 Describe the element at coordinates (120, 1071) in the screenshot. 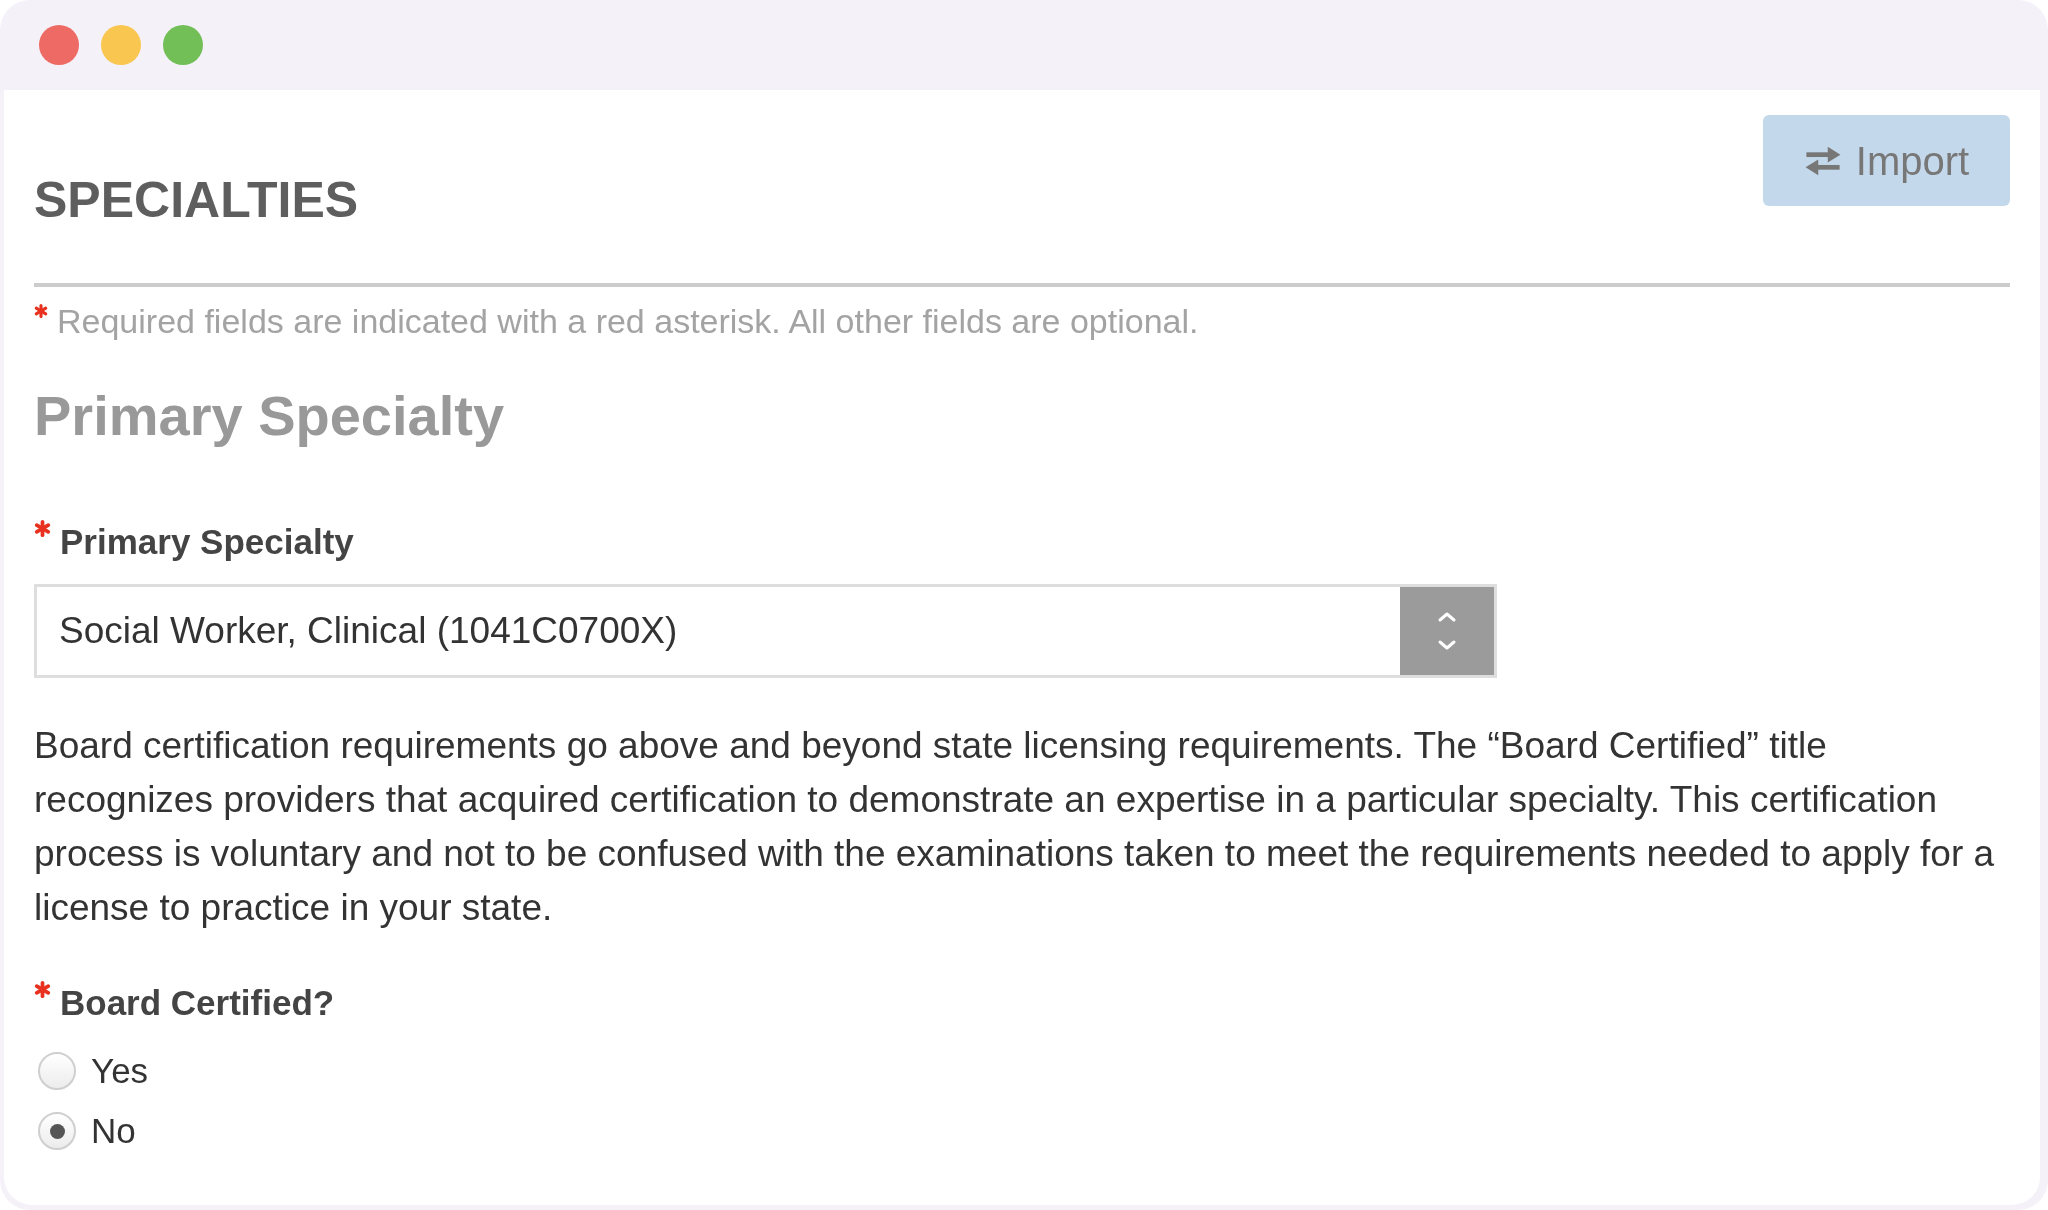

I see `radio-label: Yes` at that location.